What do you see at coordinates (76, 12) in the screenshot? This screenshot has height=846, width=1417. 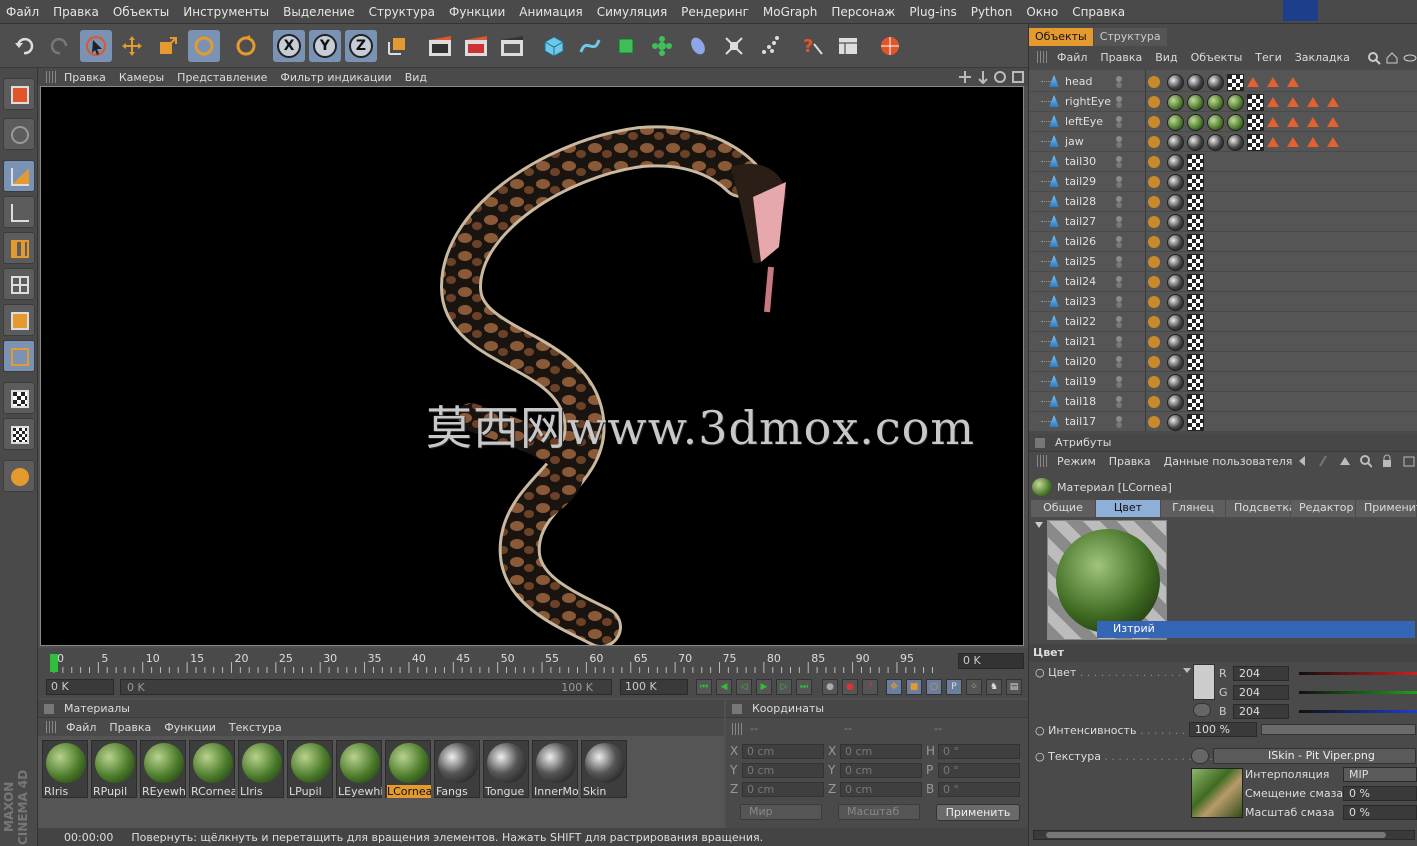 I see `menu-item: Правка` at bounding box center [76, 12].